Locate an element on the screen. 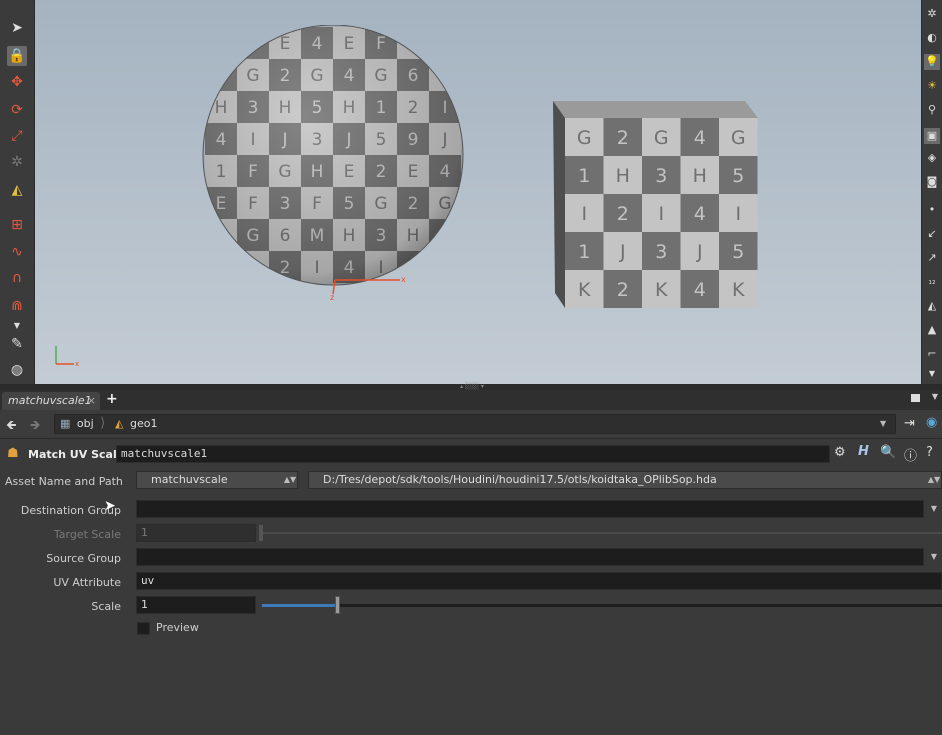 This screenshot has width=942, height=735. rotate-tool-icon: ⟳ is located at coordinates (17, 110).